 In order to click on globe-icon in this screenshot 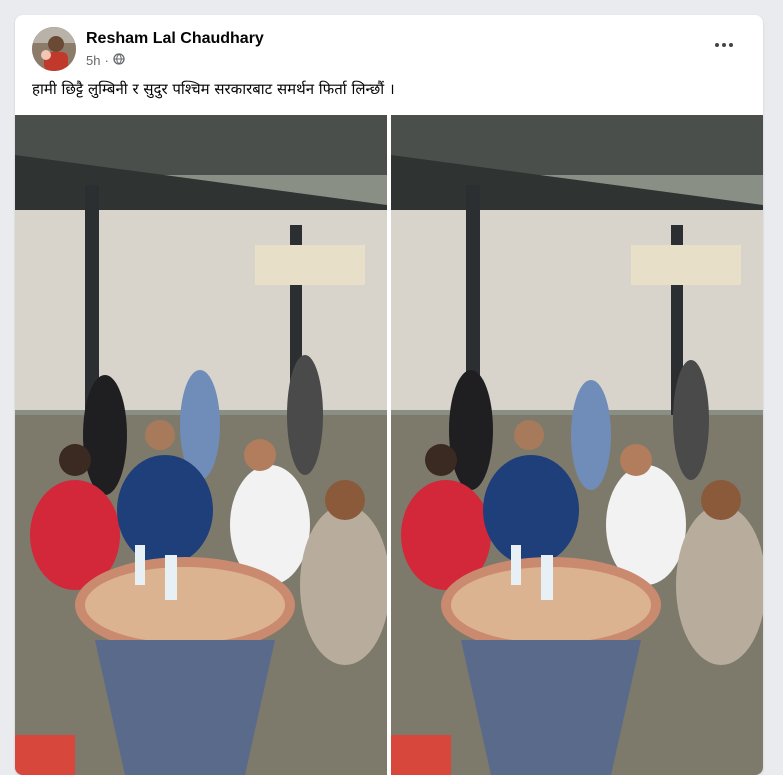, I will do `click(119, 60)`.